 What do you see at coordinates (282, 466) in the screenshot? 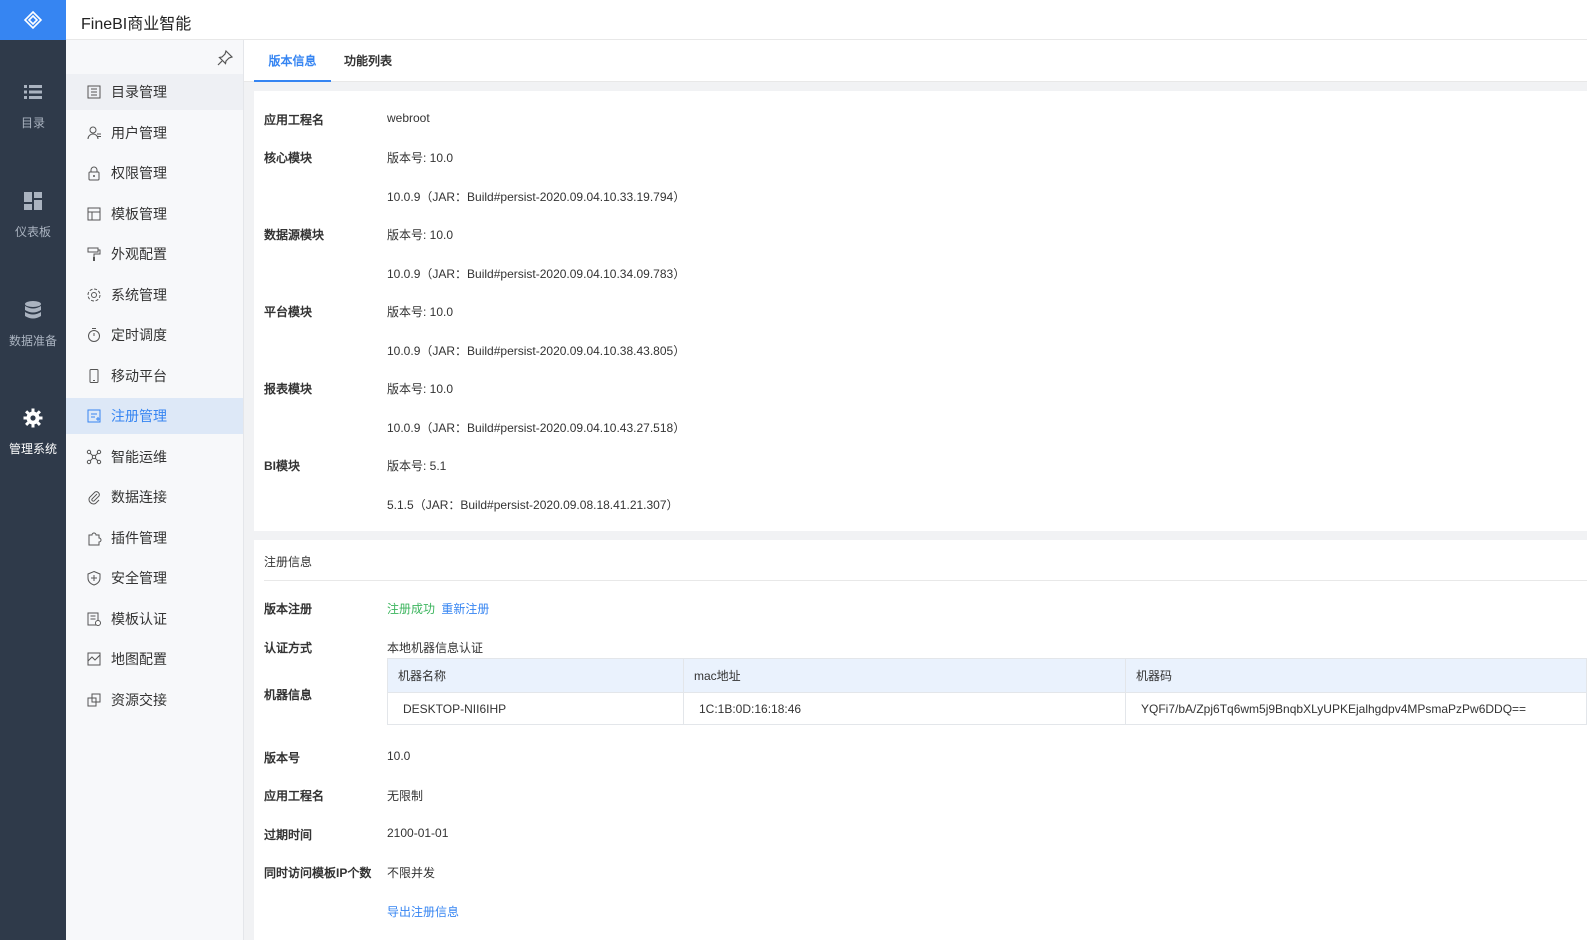
I see `module-label: BI模块` at bounding box center [282, 466].